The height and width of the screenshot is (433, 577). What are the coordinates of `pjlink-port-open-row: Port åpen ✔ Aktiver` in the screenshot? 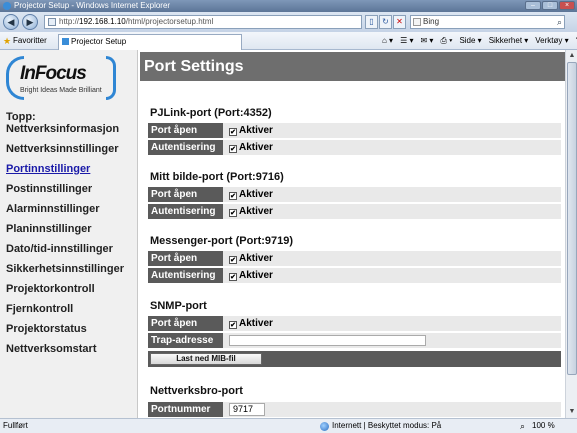 It's located at (354, 130).